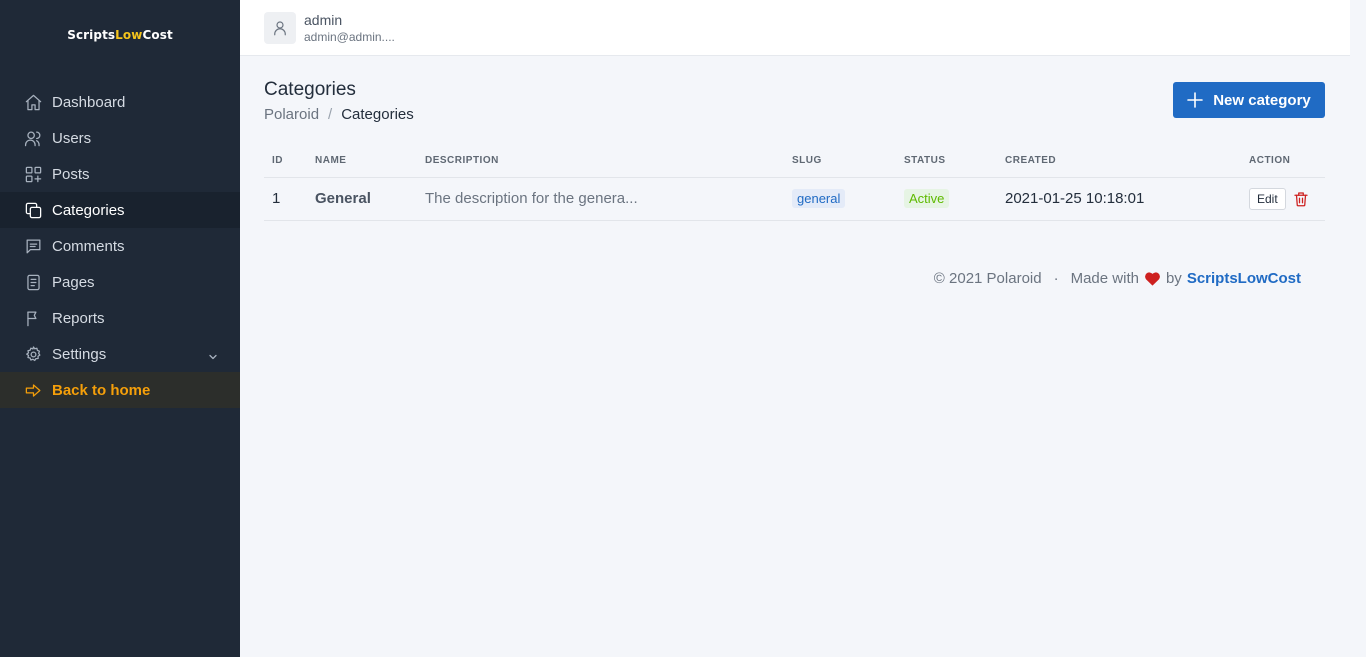  Describe the element at coordinates (120, 318) in the screenshot. I see `sidebar-item-reports: Reports` at that location.